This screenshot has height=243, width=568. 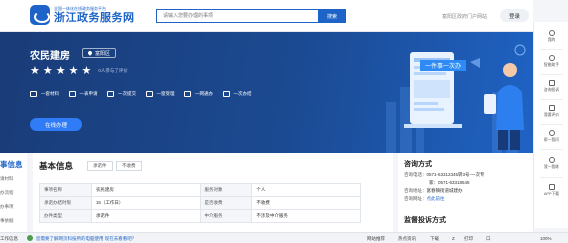 I want to click on table-row: 事项名称 农民建房 服务对象 个人, so click(x=200, y=190).